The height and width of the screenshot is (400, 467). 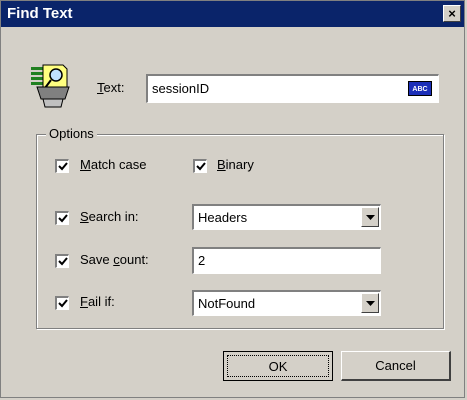 I want to click on save-count-input: 2, so click(x=286, y=260).